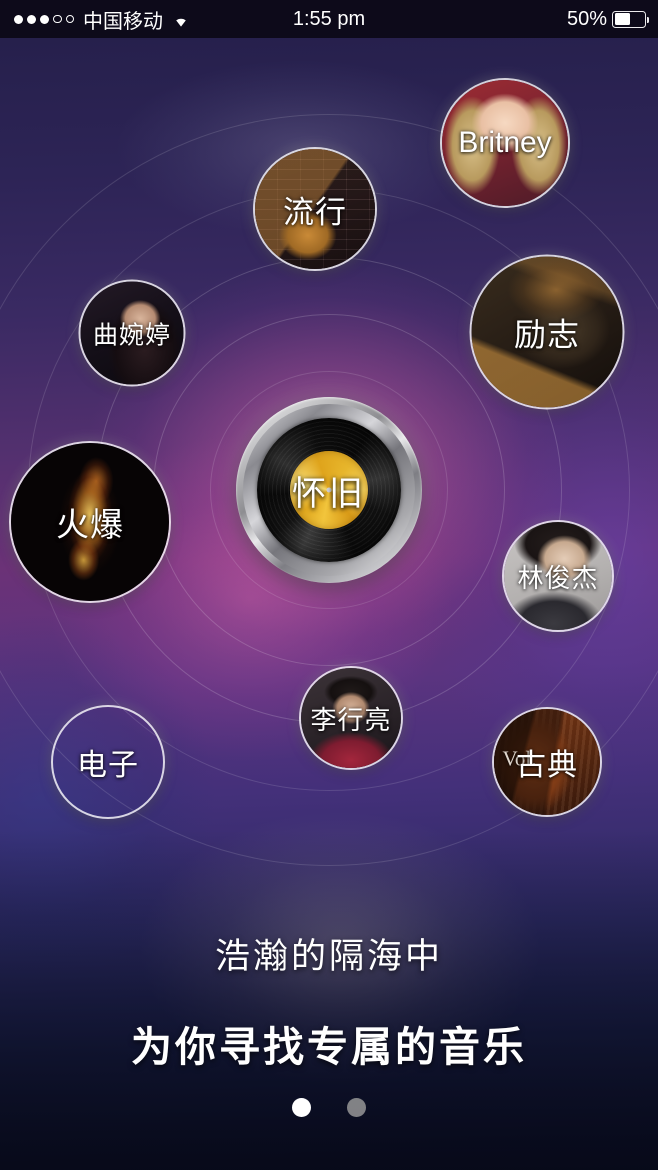 This screenshot has height=1170, width=658. Describe the element at coordinates (108, 765) in the screenshot. I see `bubble-label: 电子` at that location.